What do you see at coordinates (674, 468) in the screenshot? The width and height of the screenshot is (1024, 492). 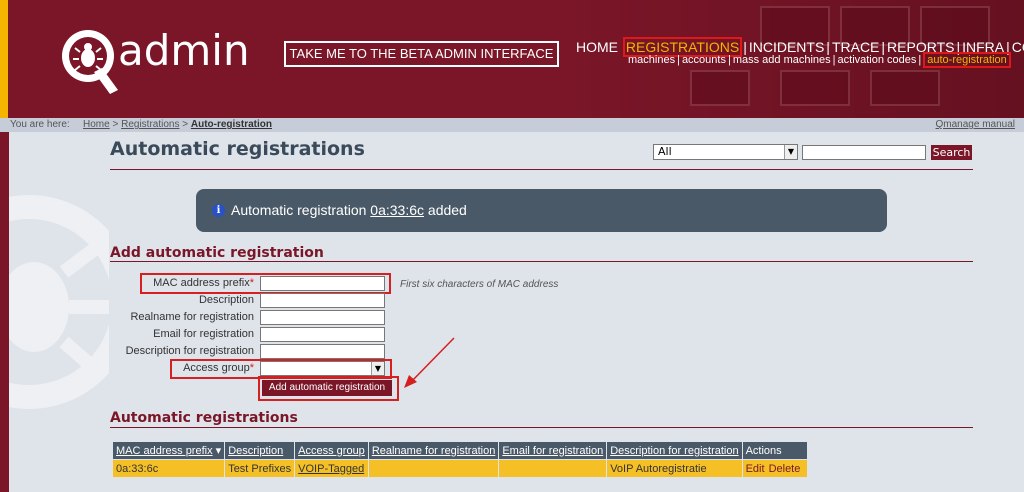 I see `cell-reg-description: VoIP Autoregistratie` at bounding box center [674, 468].